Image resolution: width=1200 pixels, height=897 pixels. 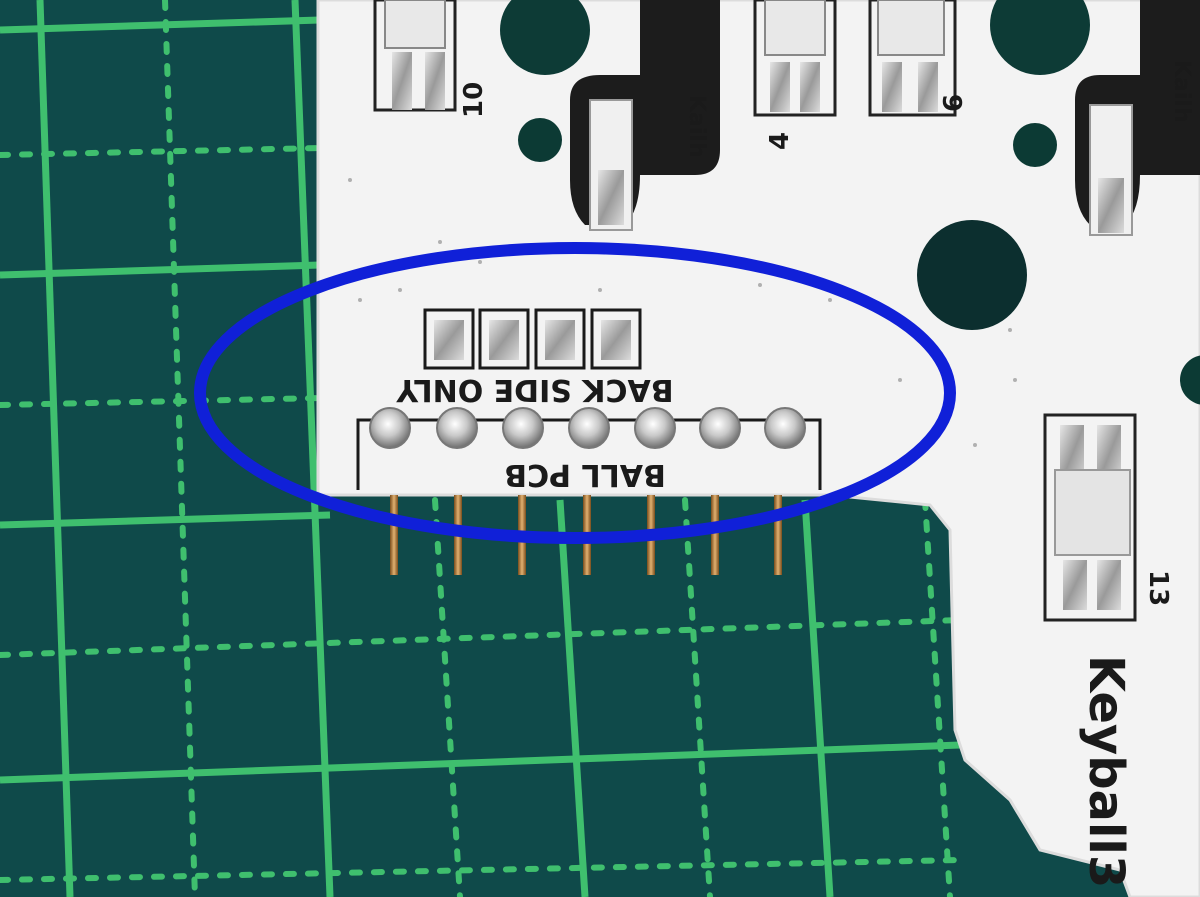 I want to click on key-number-6: 6, so click(x=954, y=103).